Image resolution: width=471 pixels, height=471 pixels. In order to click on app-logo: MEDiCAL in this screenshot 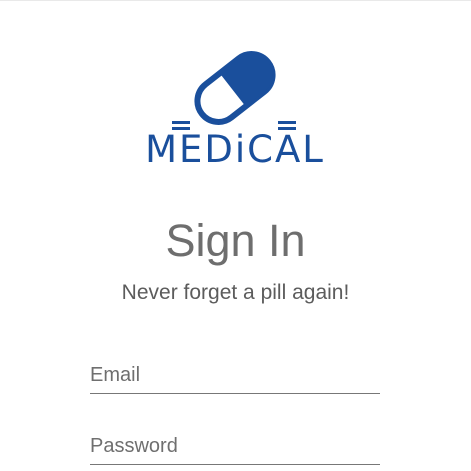, I will do `click(235, 111)`.